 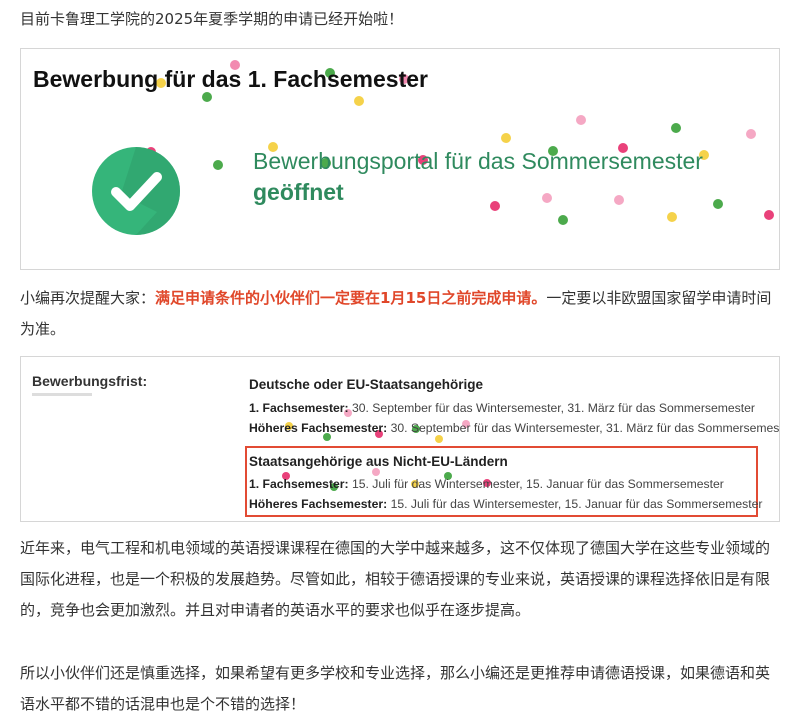 I want to click on intro-text: 目前卡鲁理工学院的2025年夏季学期的申请已经开始啦！, so click(x=212, y=19).